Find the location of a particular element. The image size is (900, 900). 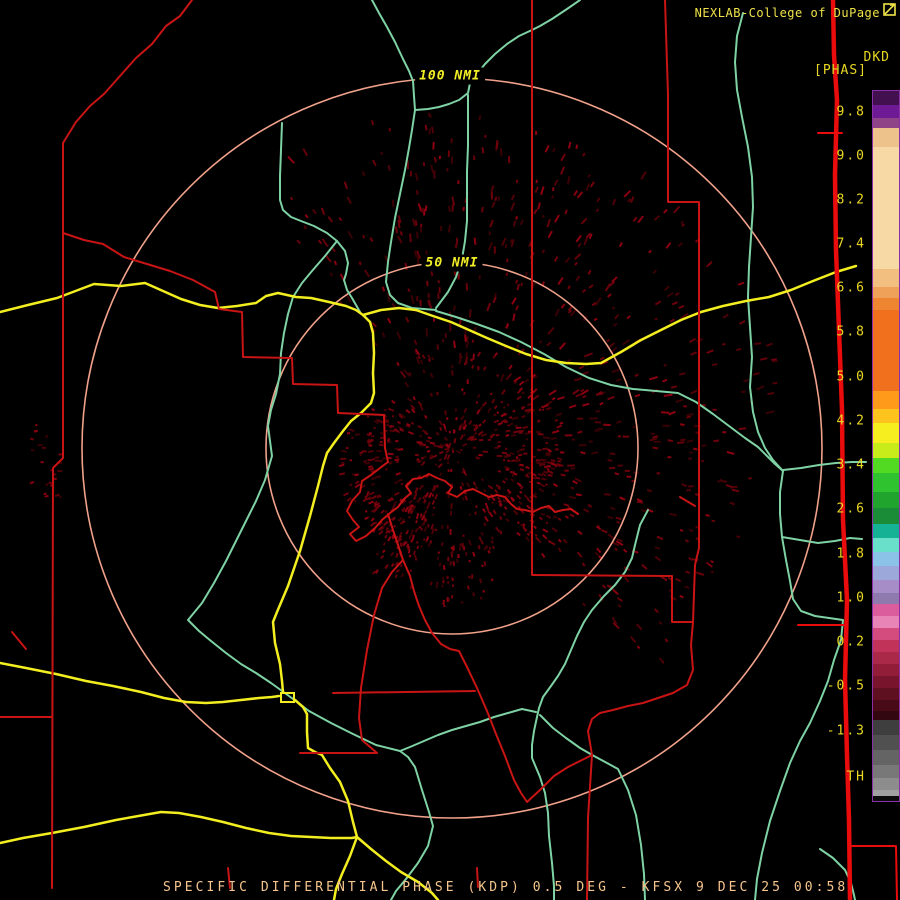

colorbar-tick-label: 9.0 is located at coordinates (851, 156).